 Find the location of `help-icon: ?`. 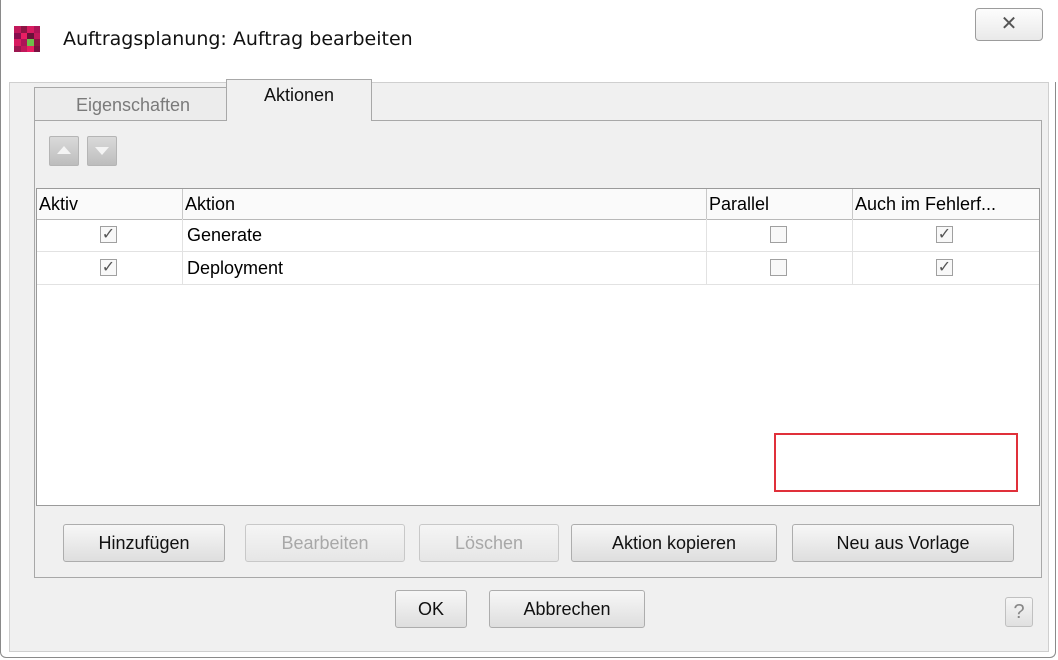

help-icon: ? is located at coordinates (1019, 612).